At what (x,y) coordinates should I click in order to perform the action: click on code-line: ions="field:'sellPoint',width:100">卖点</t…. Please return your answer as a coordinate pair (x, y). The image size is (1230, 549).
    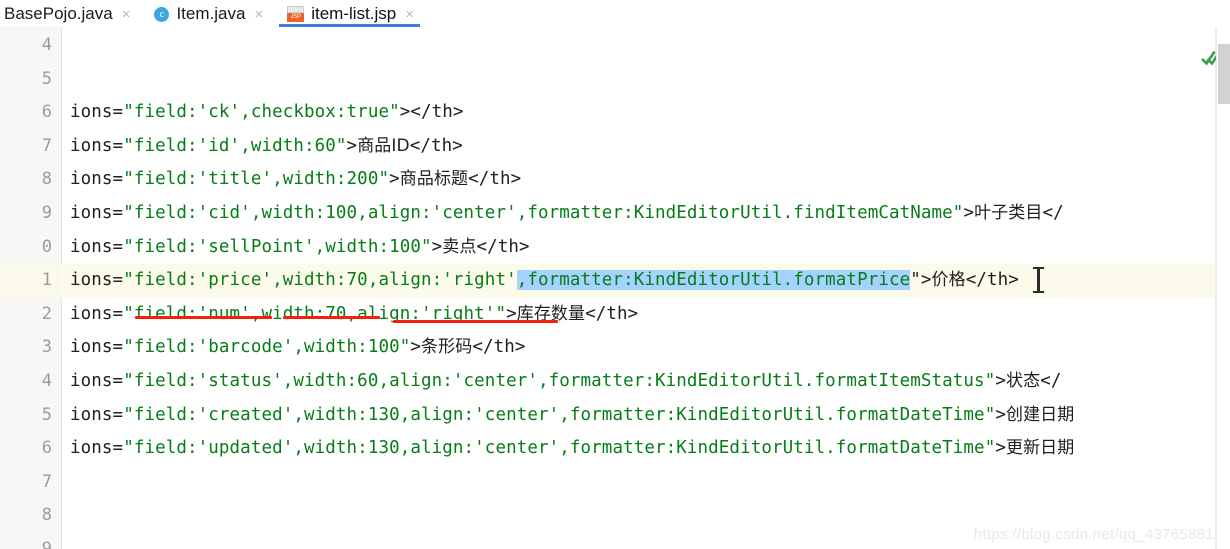
    Looking at the image, I should click on (646, 248).